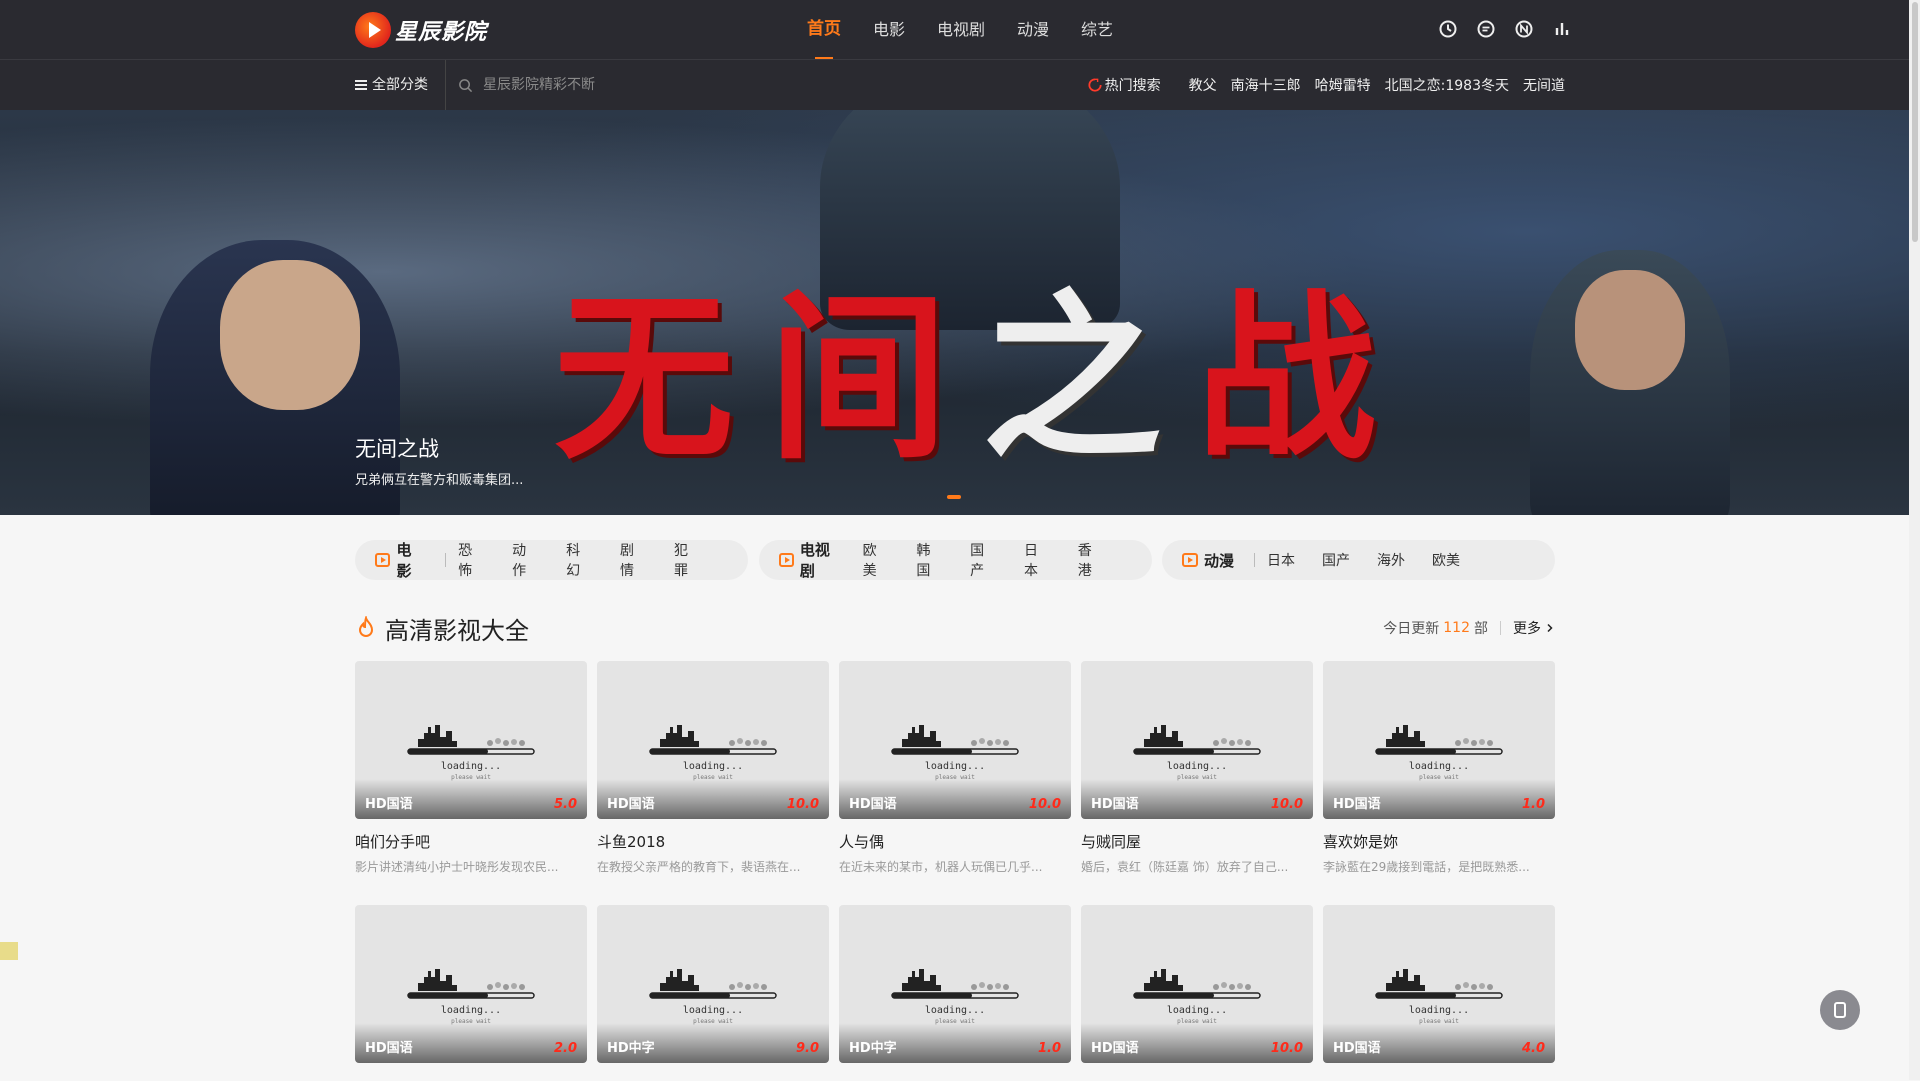 Image resolution: width=1920 pixels, height=1081 pixels. I want to click on quality-tag: HD中字, so click(873, 1048).